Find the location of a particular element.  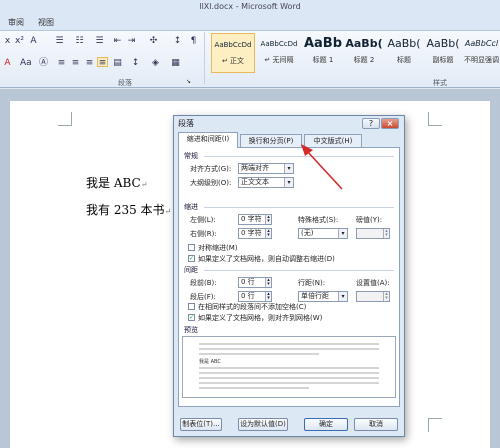

tab-indents-spacing: 缩进和间距(I) is located at coordinates (208, 140).